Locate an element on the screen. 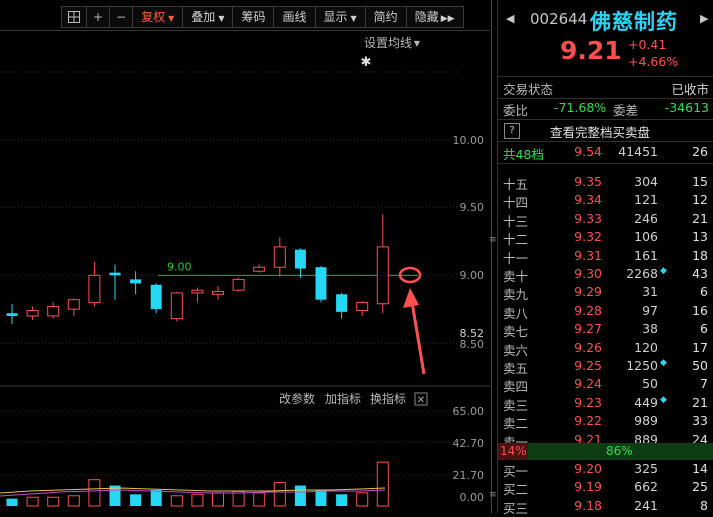 This screenshot has width=713, height=517. sell-order-row: 卖五 9.25 1250 ◆ 50 is located at coordinates (605, 367).